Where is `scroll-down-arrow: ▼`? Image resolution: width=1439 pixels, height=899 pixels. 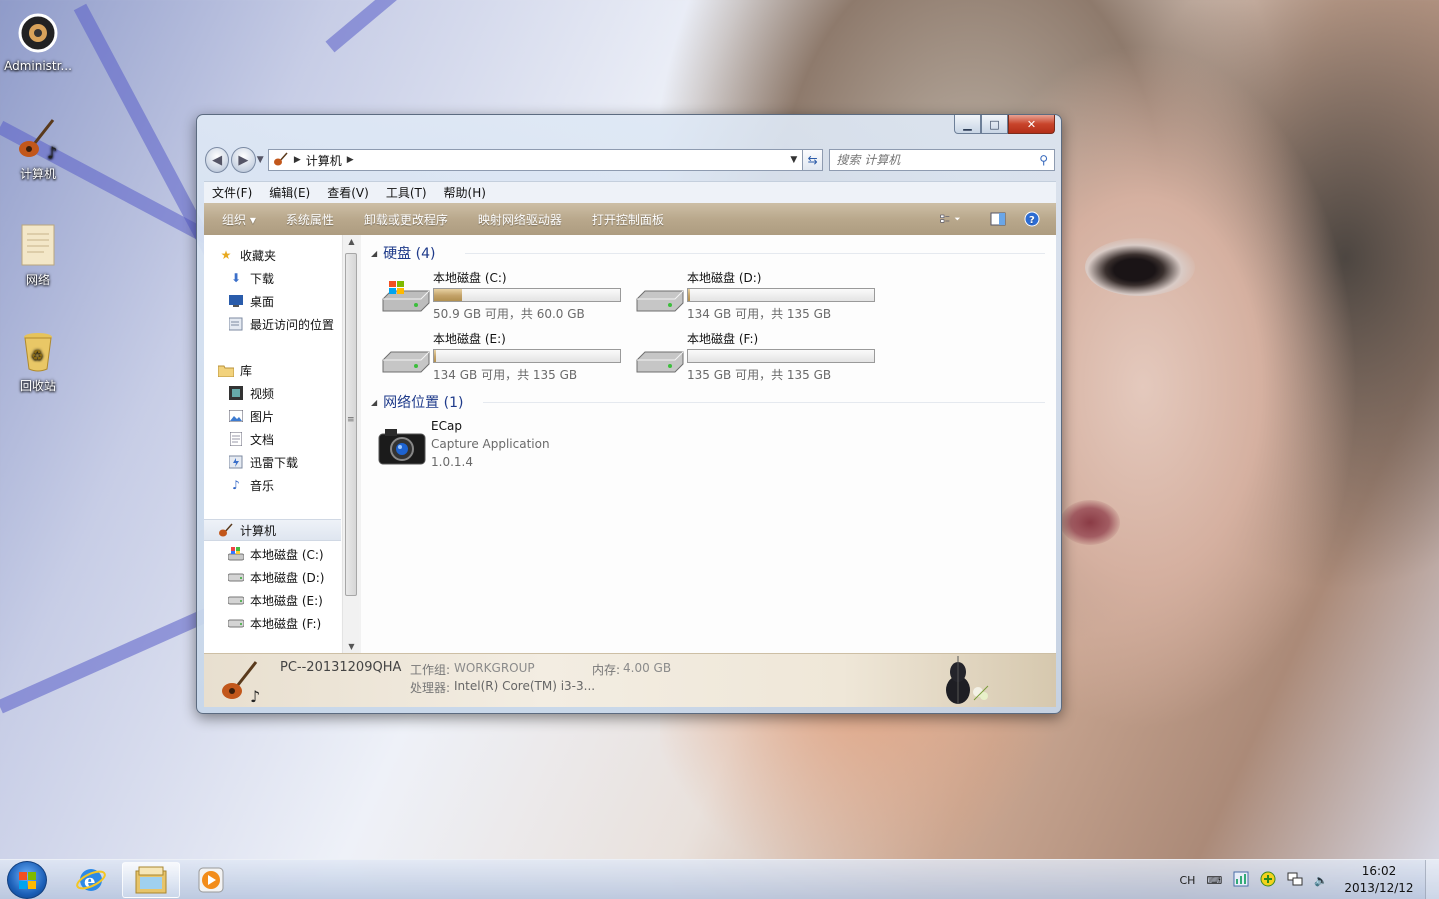 scroll-down-arrow: ▼ is located at coordinates (351, 646).